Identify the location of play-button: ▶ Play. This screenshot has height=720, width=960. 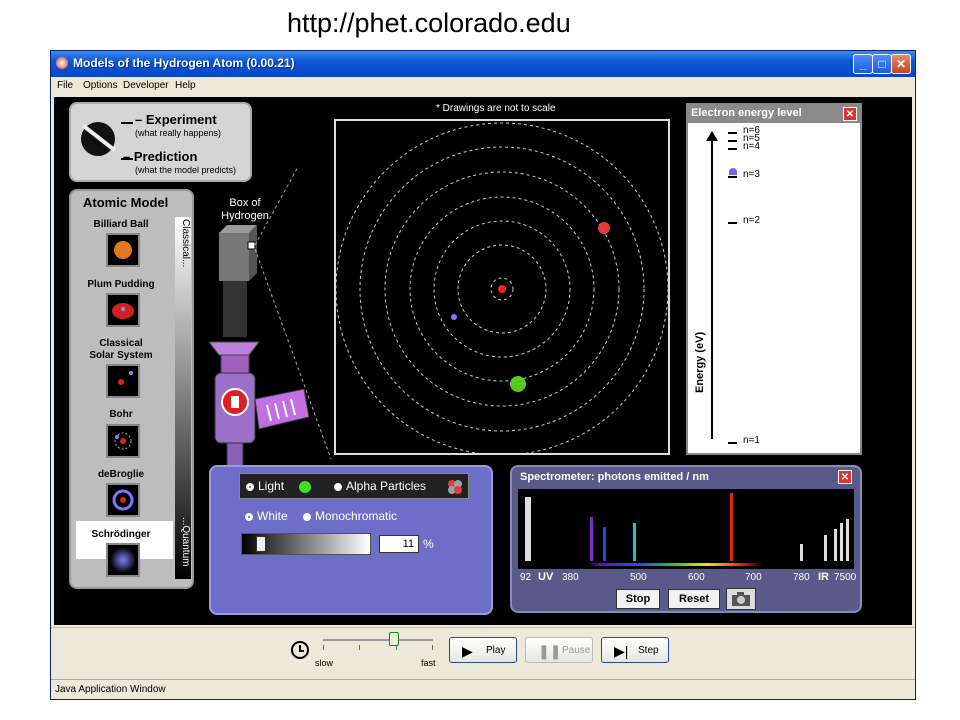
(483, 650).